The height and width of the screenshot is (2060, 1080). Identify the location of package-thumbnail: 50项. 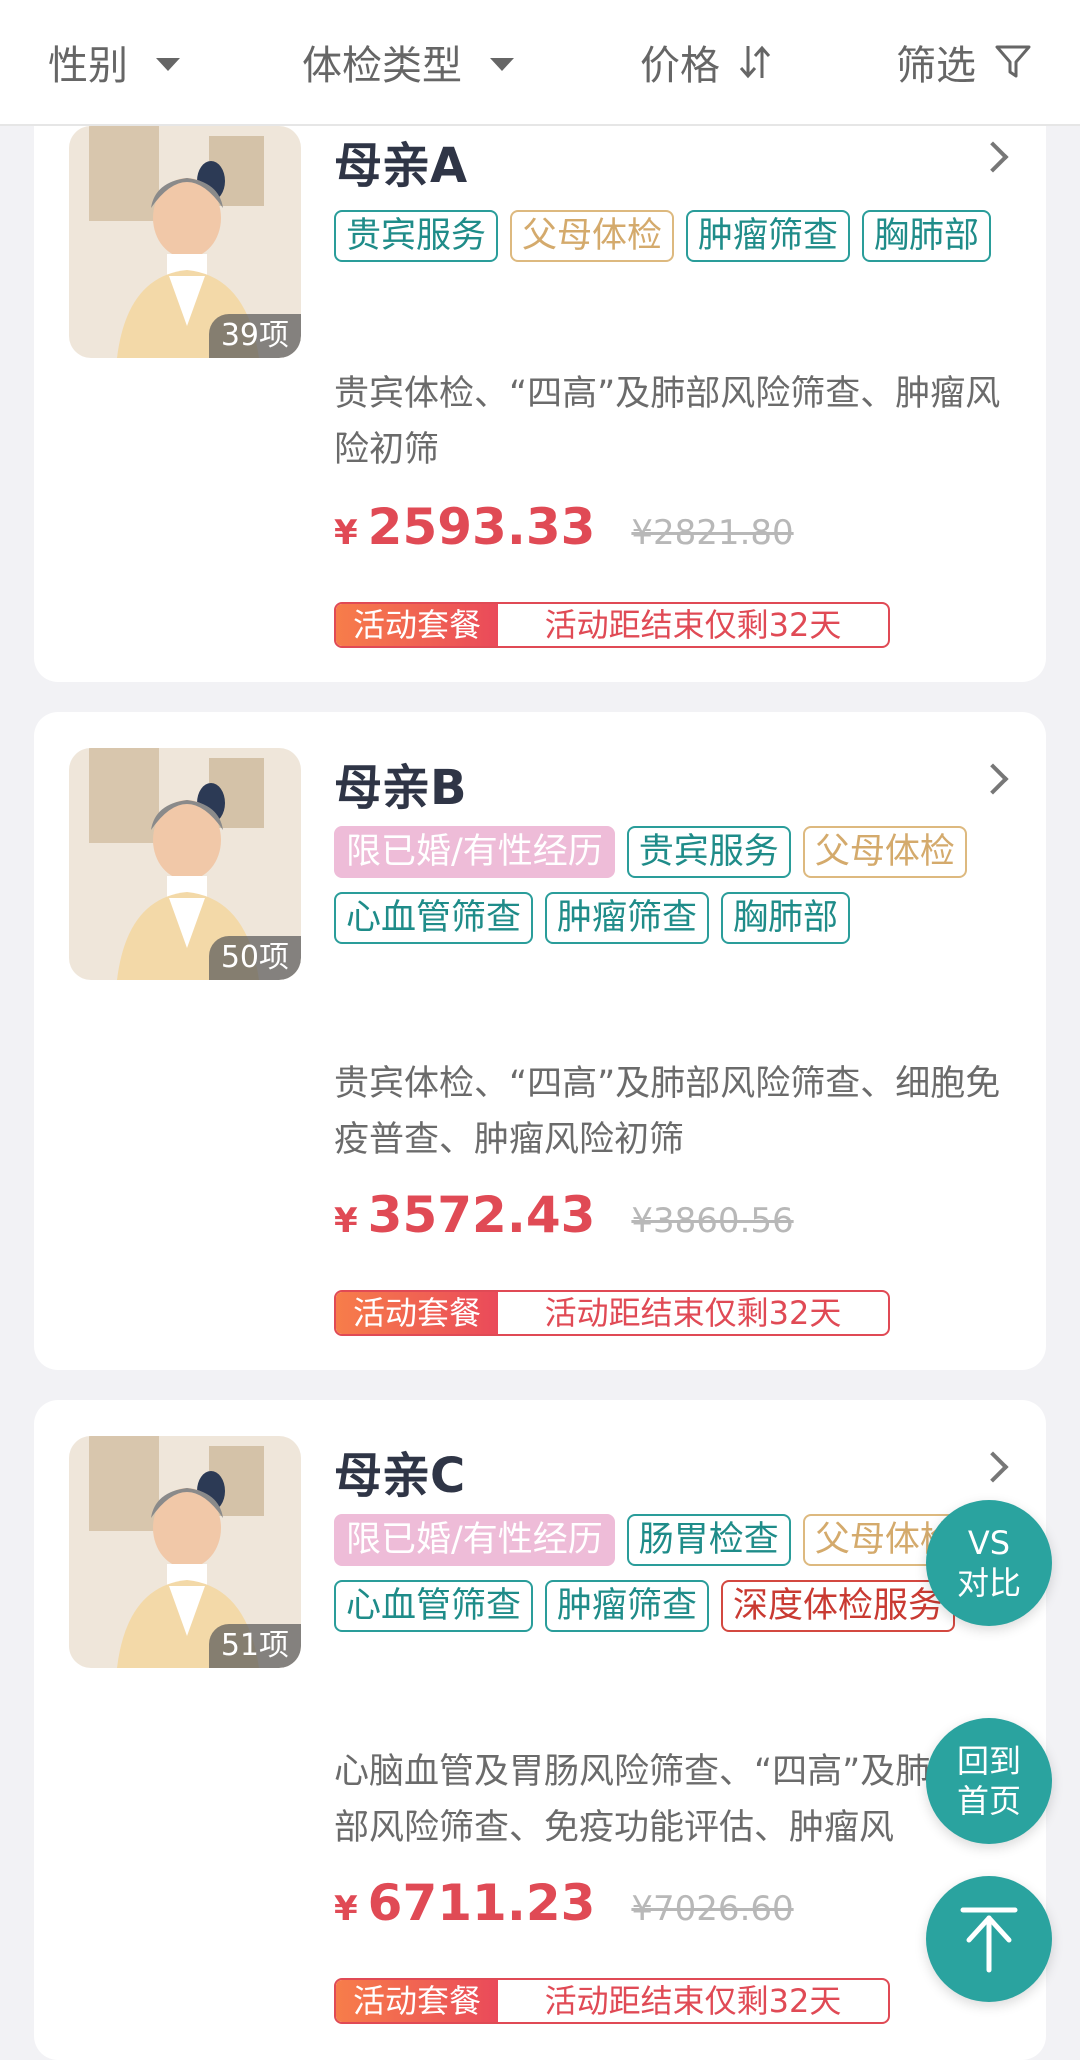
(185, 864).